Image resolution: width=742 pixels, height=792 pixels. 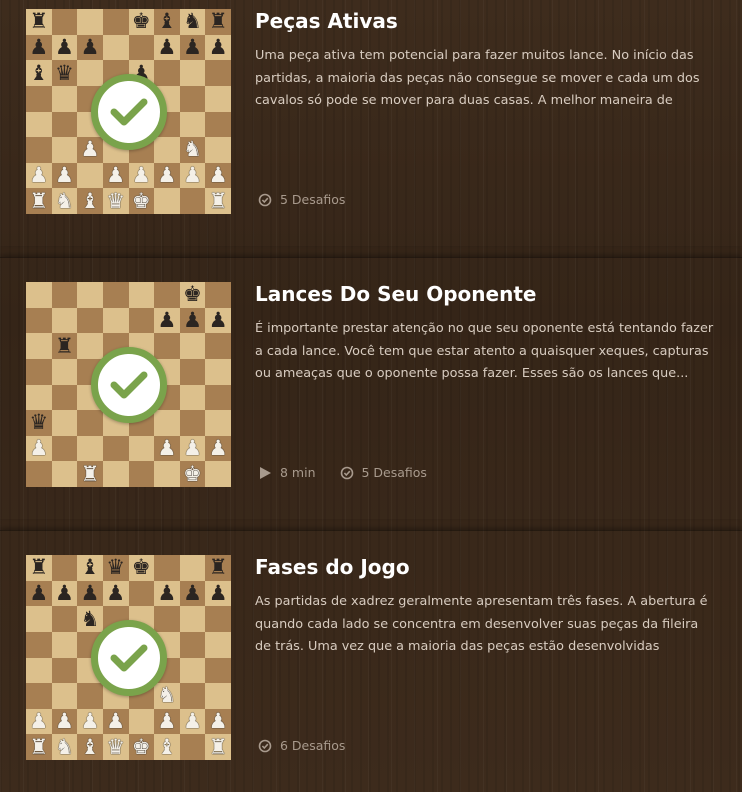 What do you see at coordinates (332, 567) in the screenshot?
I see `lesson-title: Fases do Jogo` at bounding box center [332, 567].